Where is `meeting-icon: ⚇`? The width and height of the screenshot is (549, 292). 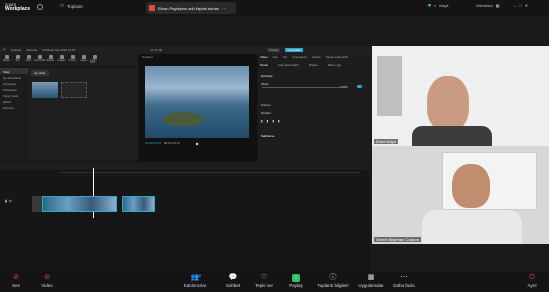 meeting-icon: ⚇ is located at coordinates (62, 5).